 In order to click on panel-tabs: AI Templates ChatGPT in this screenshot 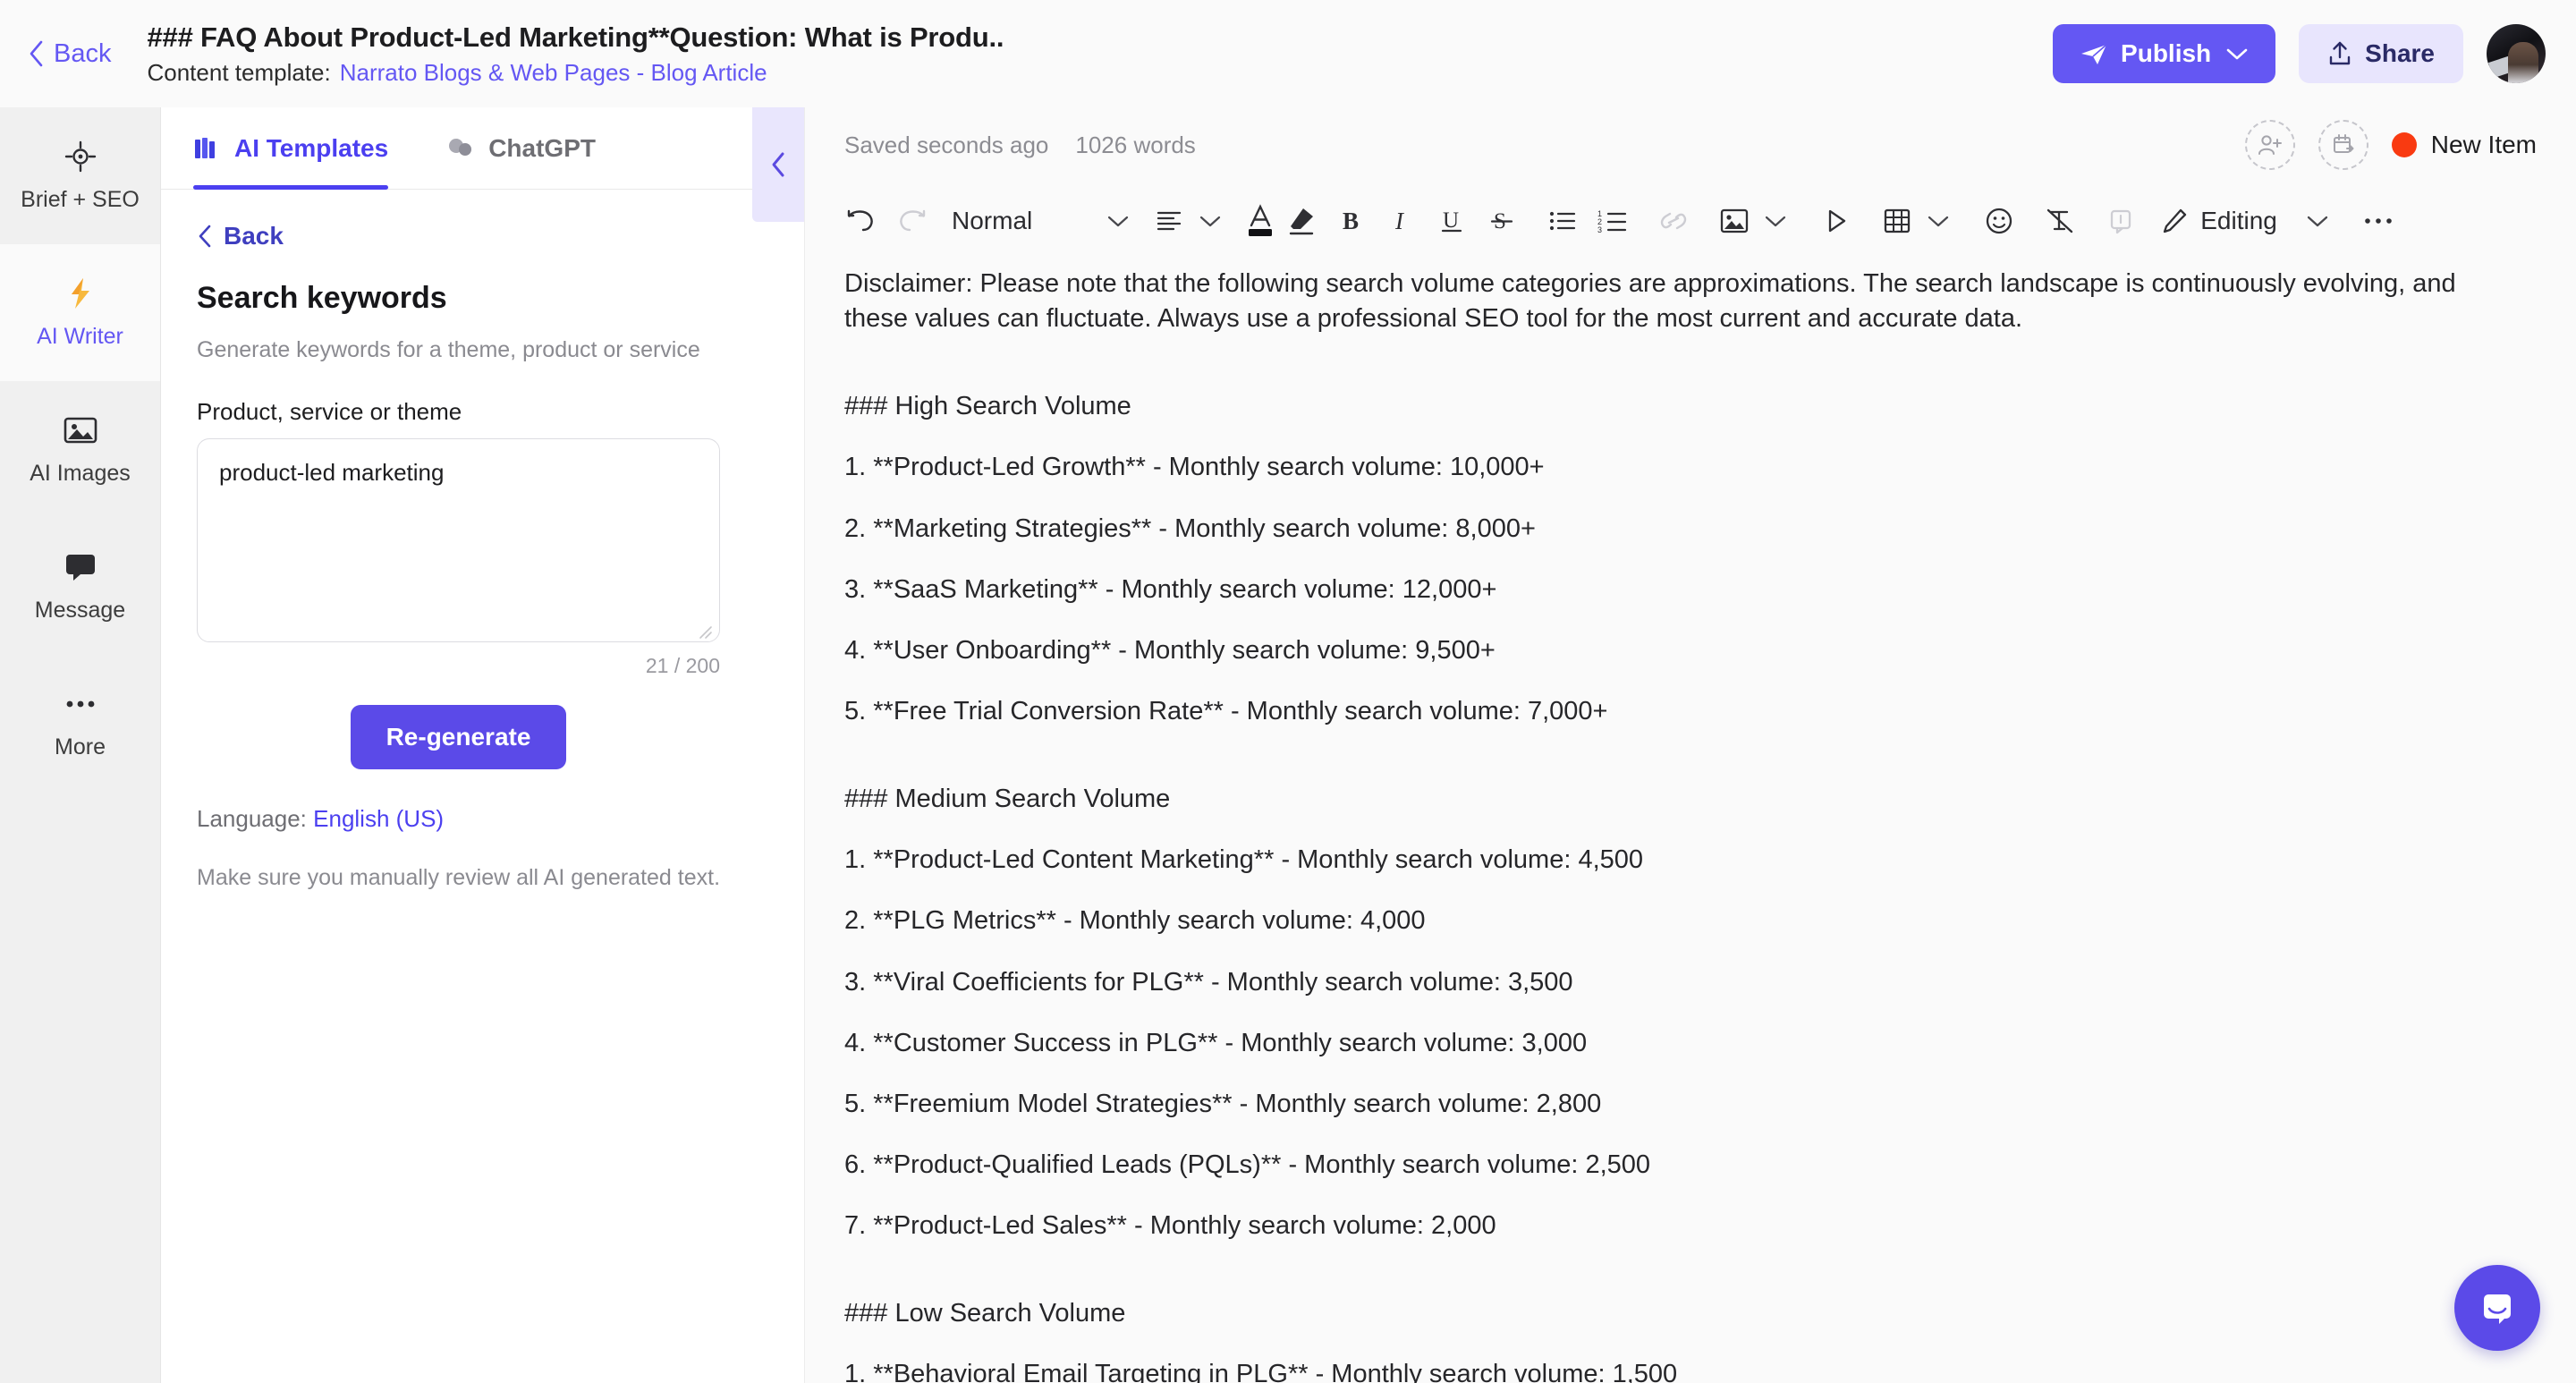, I will do `click(482, 164)`.